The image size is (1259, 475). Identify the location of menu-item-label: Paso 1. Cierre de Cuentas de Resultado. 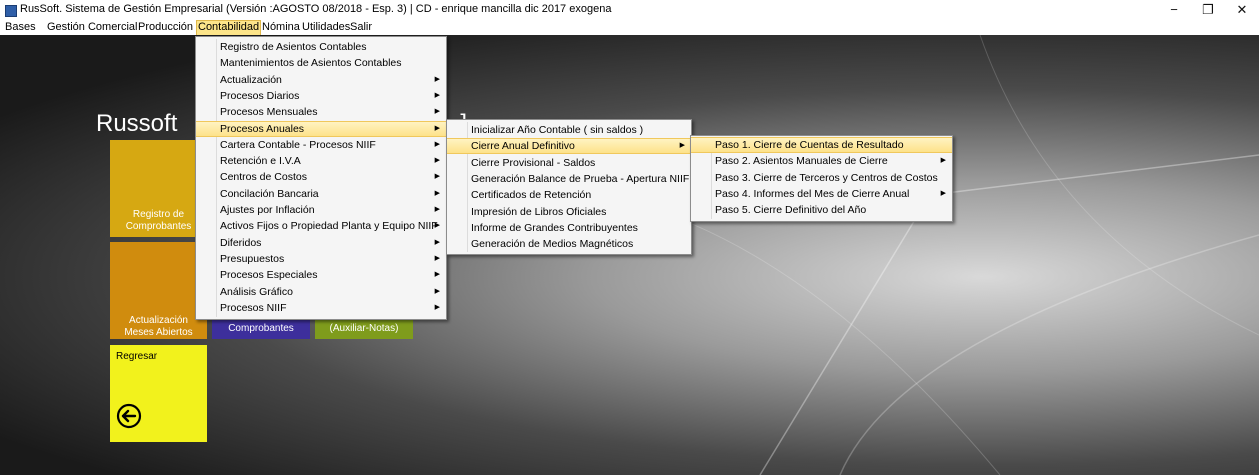
(809, 145).